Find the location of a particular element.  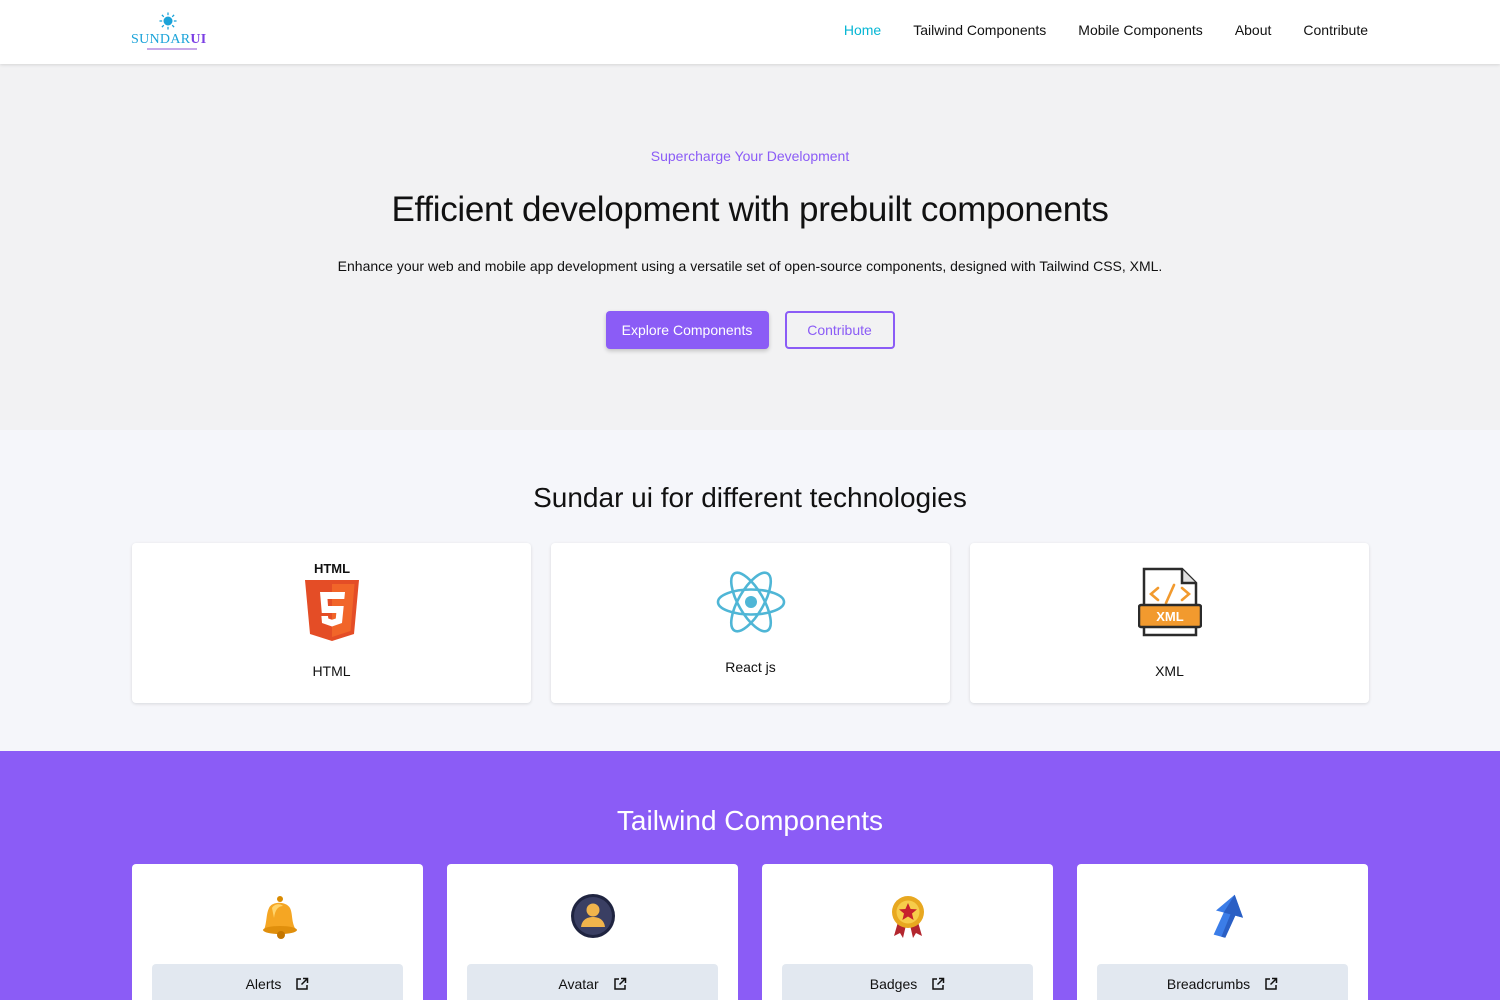

tailwind-component-cards: Alerts Avatar Badges Breadcrumbs is located at coordinates (750, 932).